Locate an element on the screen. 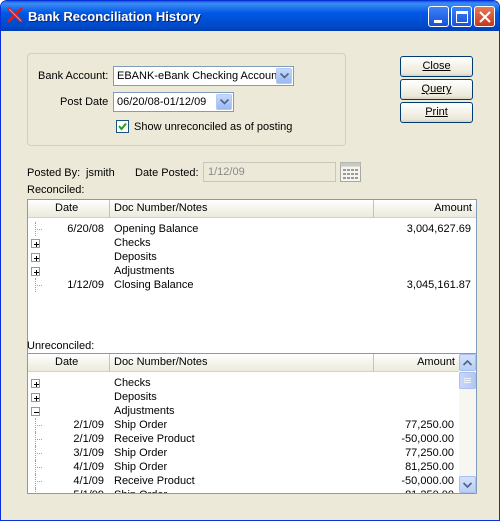 Image resolution: width=500 pixels, height=521 pixels. maximize-icon is located at coordinates (462, 17).